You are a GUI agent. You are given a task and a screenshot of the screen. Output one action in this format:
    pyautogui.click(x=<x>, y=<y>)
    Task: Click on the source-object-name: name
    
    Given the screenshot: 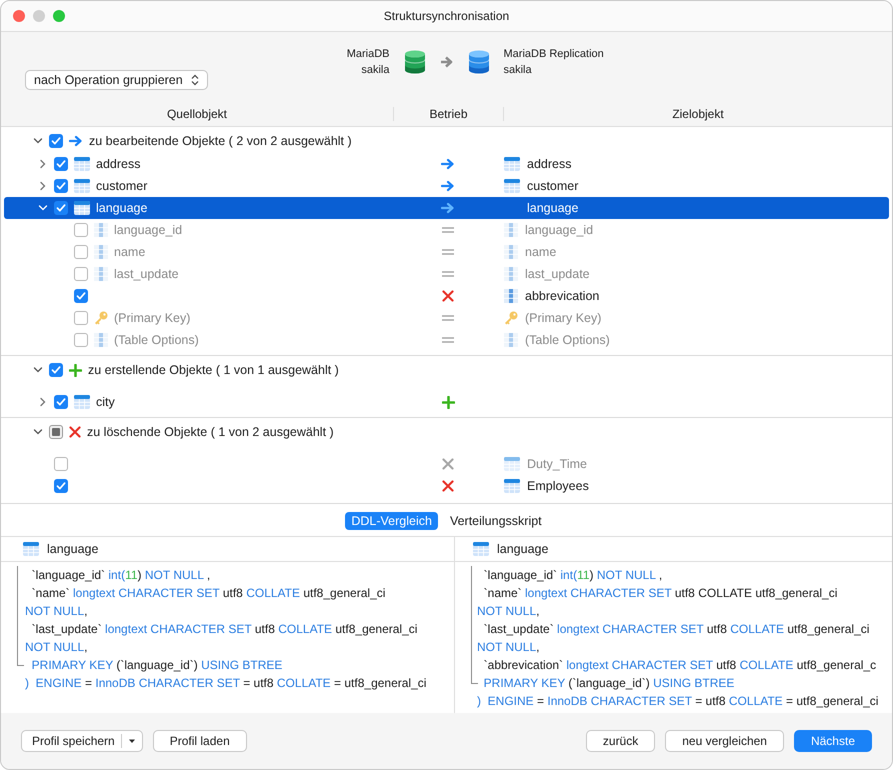 What is the action you would take?
    pyautogui.click(x=130, y=252)
    